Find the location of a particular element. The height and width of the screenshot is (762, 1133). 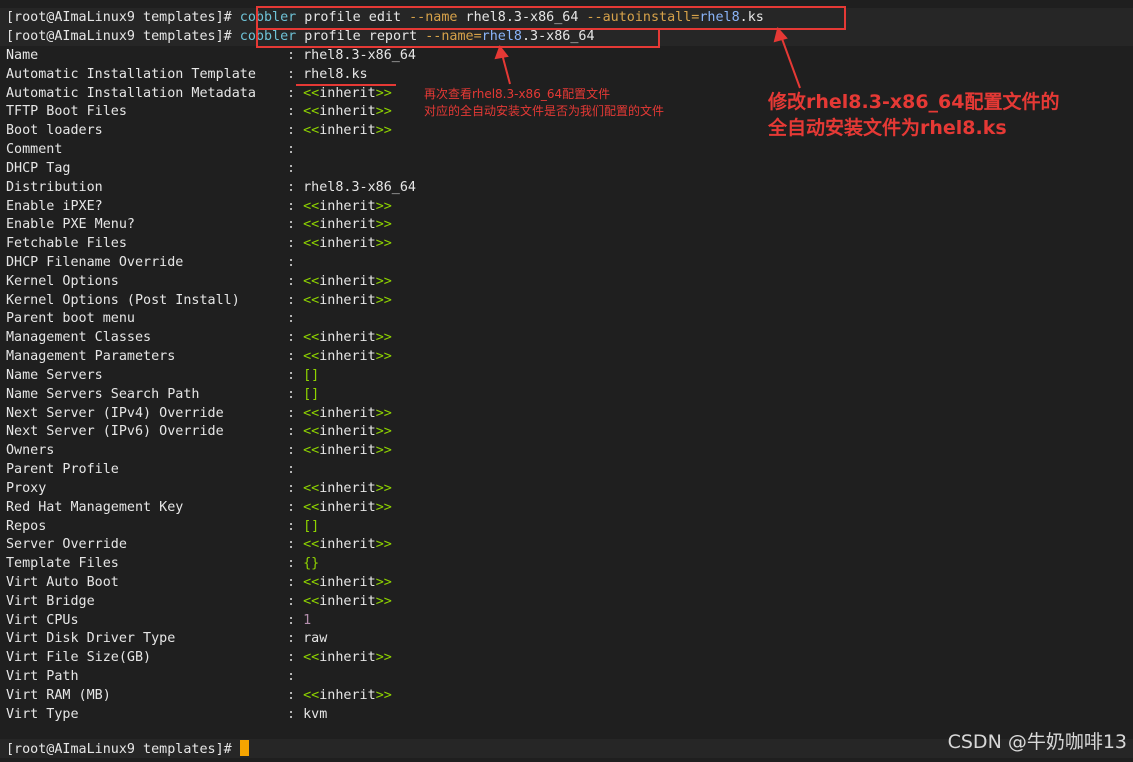

arrow-head-report is located at coordinates (501, 52).